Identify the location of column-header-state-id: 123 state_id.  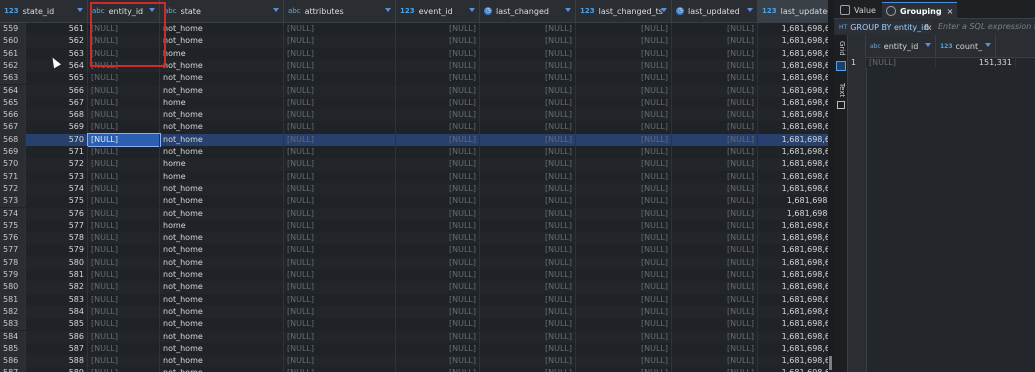
(44, 11).